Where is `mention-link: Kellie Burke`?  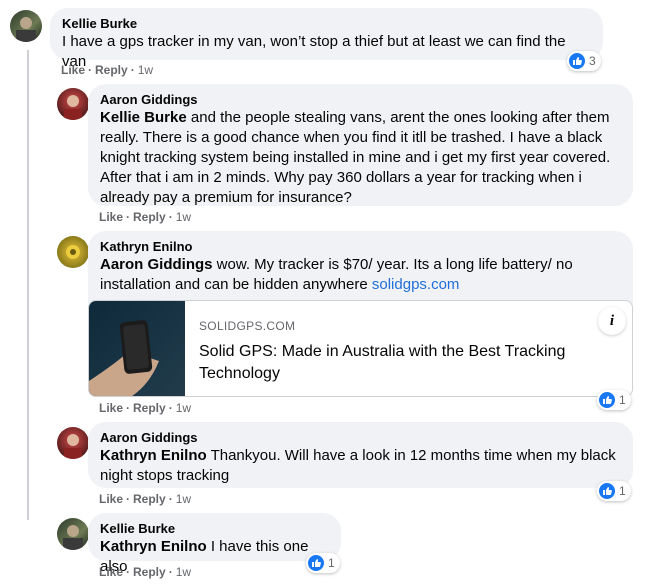 mention-link: Kellie Burke is located at coordinates (143, 117).